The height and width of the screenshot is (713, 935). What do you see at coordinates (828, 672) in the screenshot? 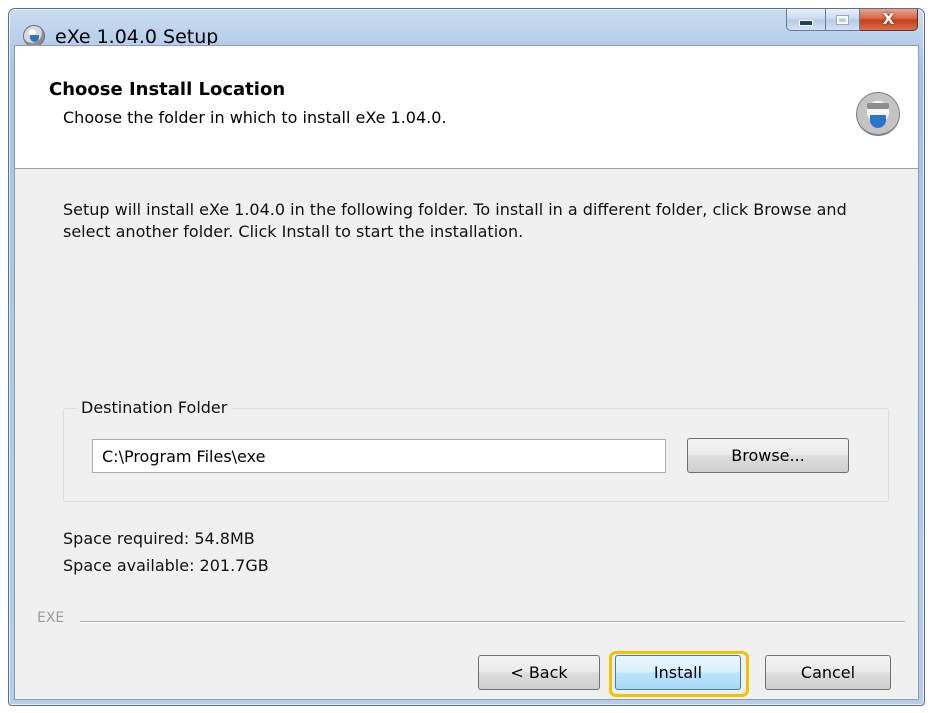
I see `cancel-button: Cancel` at bounding box center [828, 672].